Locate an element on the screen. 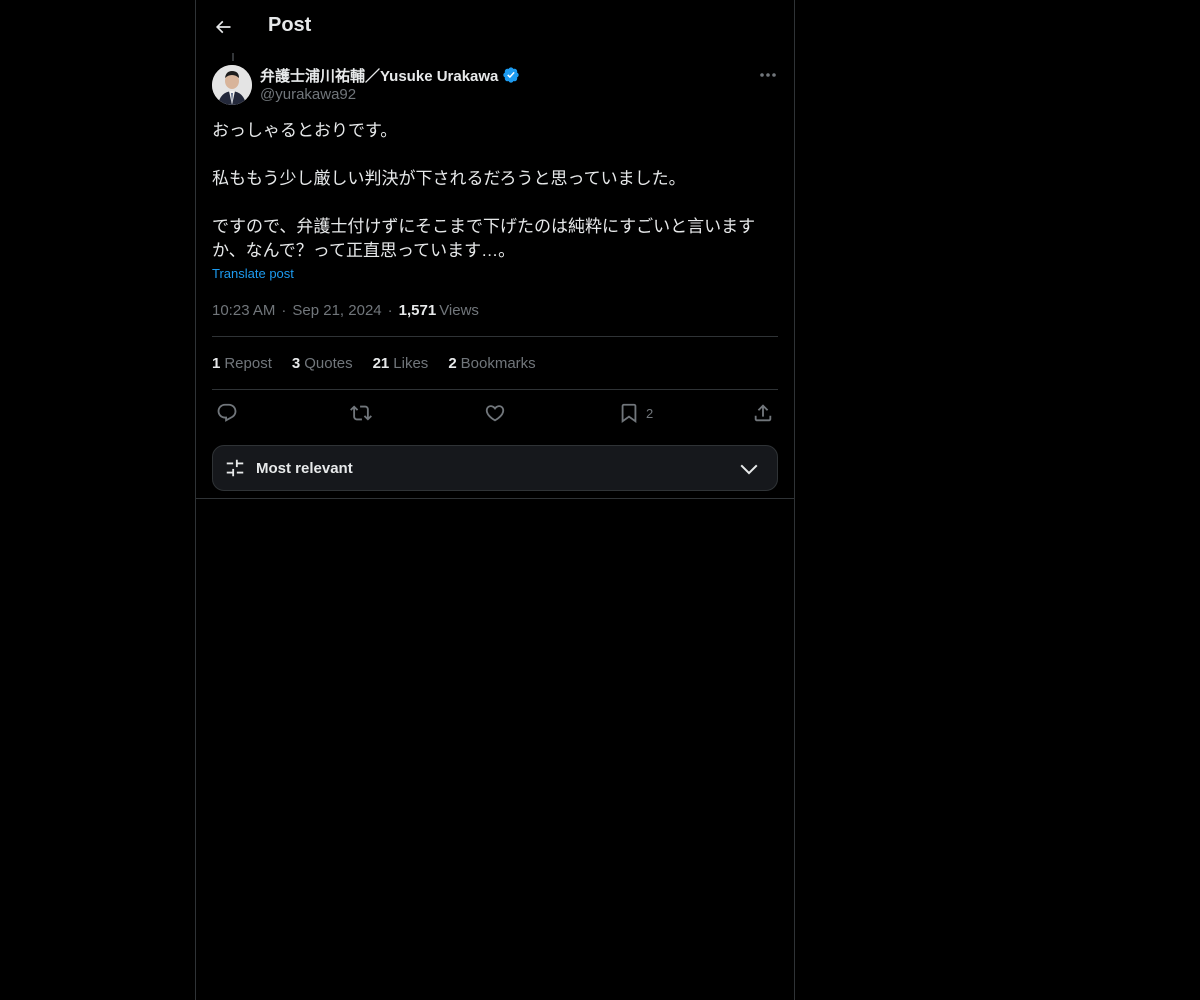 The image size is (1200, 1000). page-title: Post is located at coordinates (290, 25).